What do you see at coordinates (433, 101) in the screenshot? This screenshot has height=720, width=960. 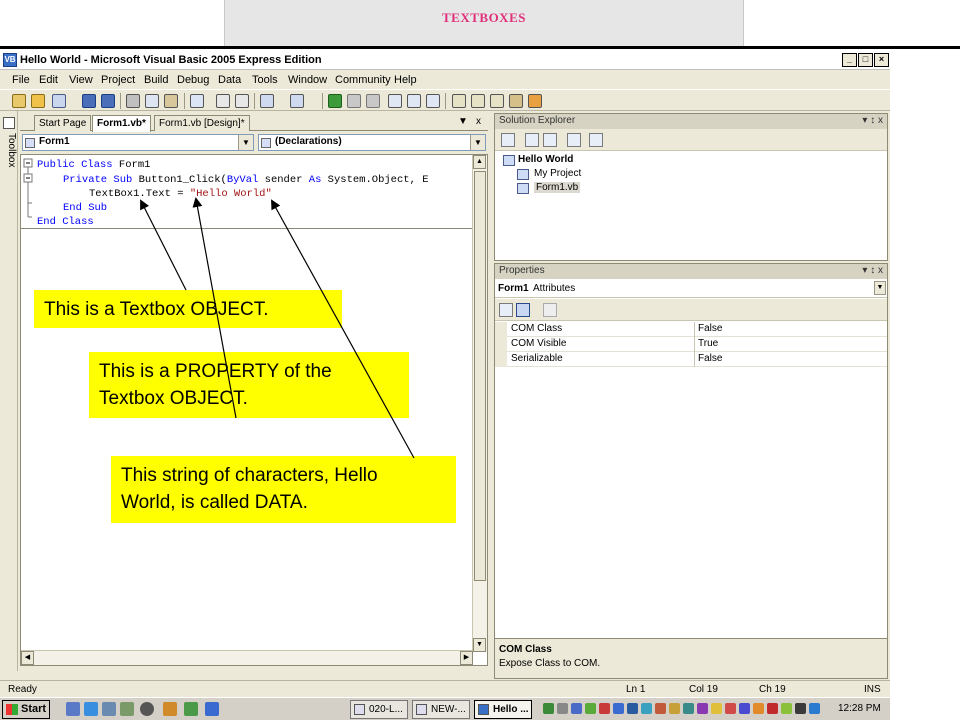 I see `step-out-icon` at bounding box center [433, 101].